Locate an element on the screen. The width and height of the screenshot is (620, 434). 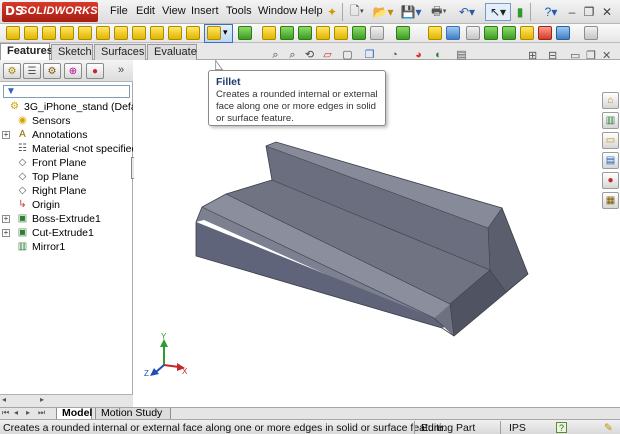
revolved-cut-icon is located at coordinates (103, 33).